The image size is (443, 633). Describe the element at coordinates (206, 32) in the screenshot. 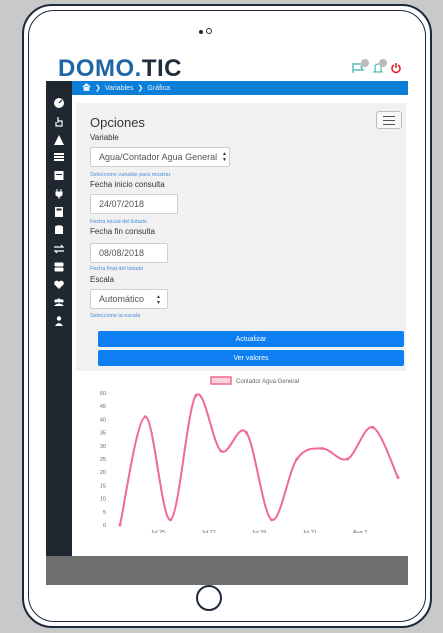

I see `camera-icon` at that location.